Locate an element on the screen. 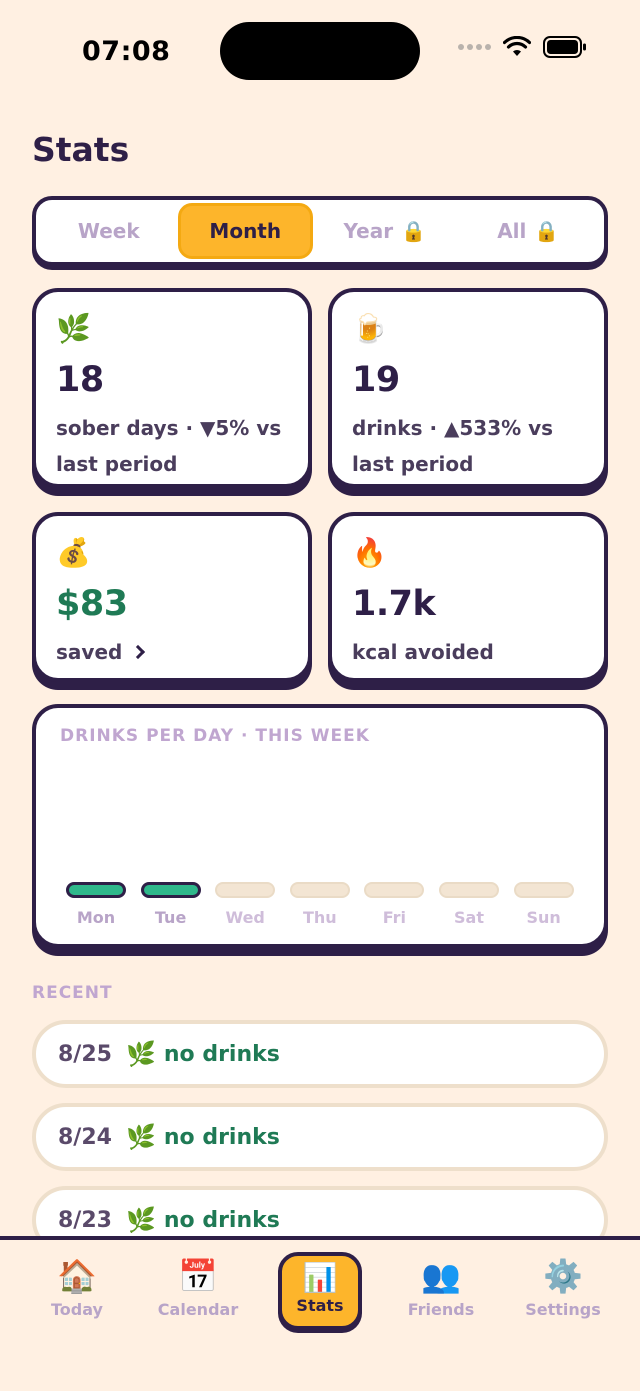  status-icons is located at coordinates (522, 47).